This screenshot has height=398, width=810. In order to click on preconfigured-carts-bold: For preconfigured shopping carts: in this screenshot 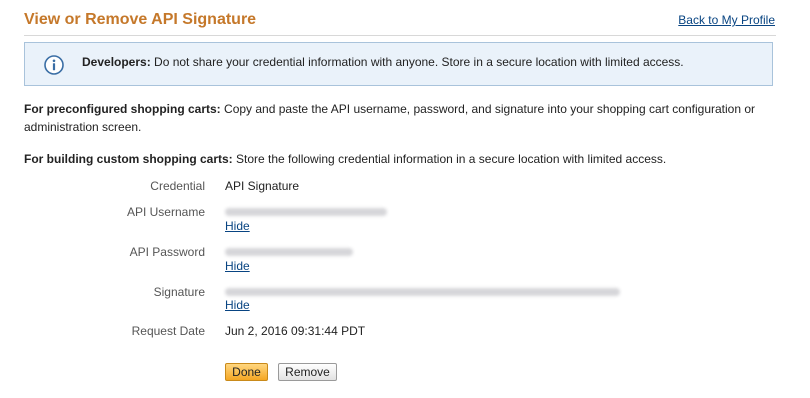, I will do `click(122, 109)`.